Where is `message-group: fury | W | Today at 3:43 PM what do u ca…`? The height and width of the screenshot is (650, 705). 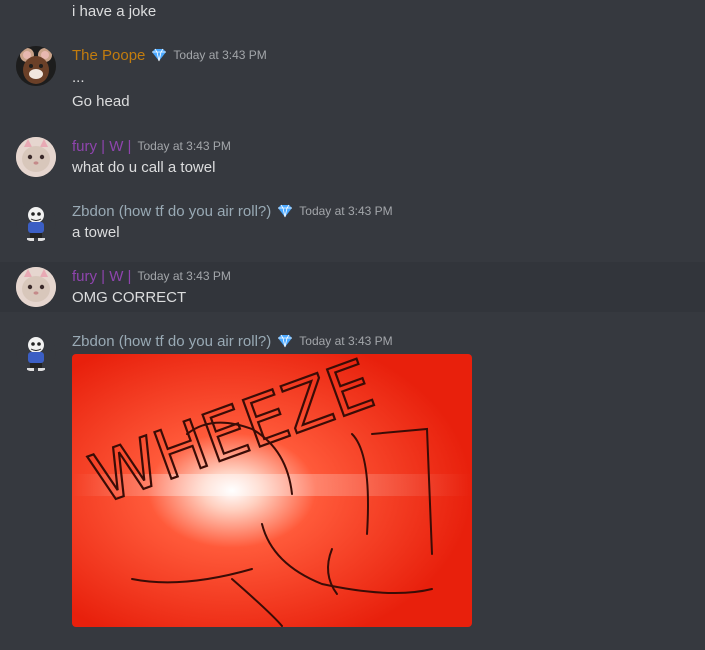 message-group: fury | W | Today at 3:43 PM what do u ca… is located at coordinates (352, 157).